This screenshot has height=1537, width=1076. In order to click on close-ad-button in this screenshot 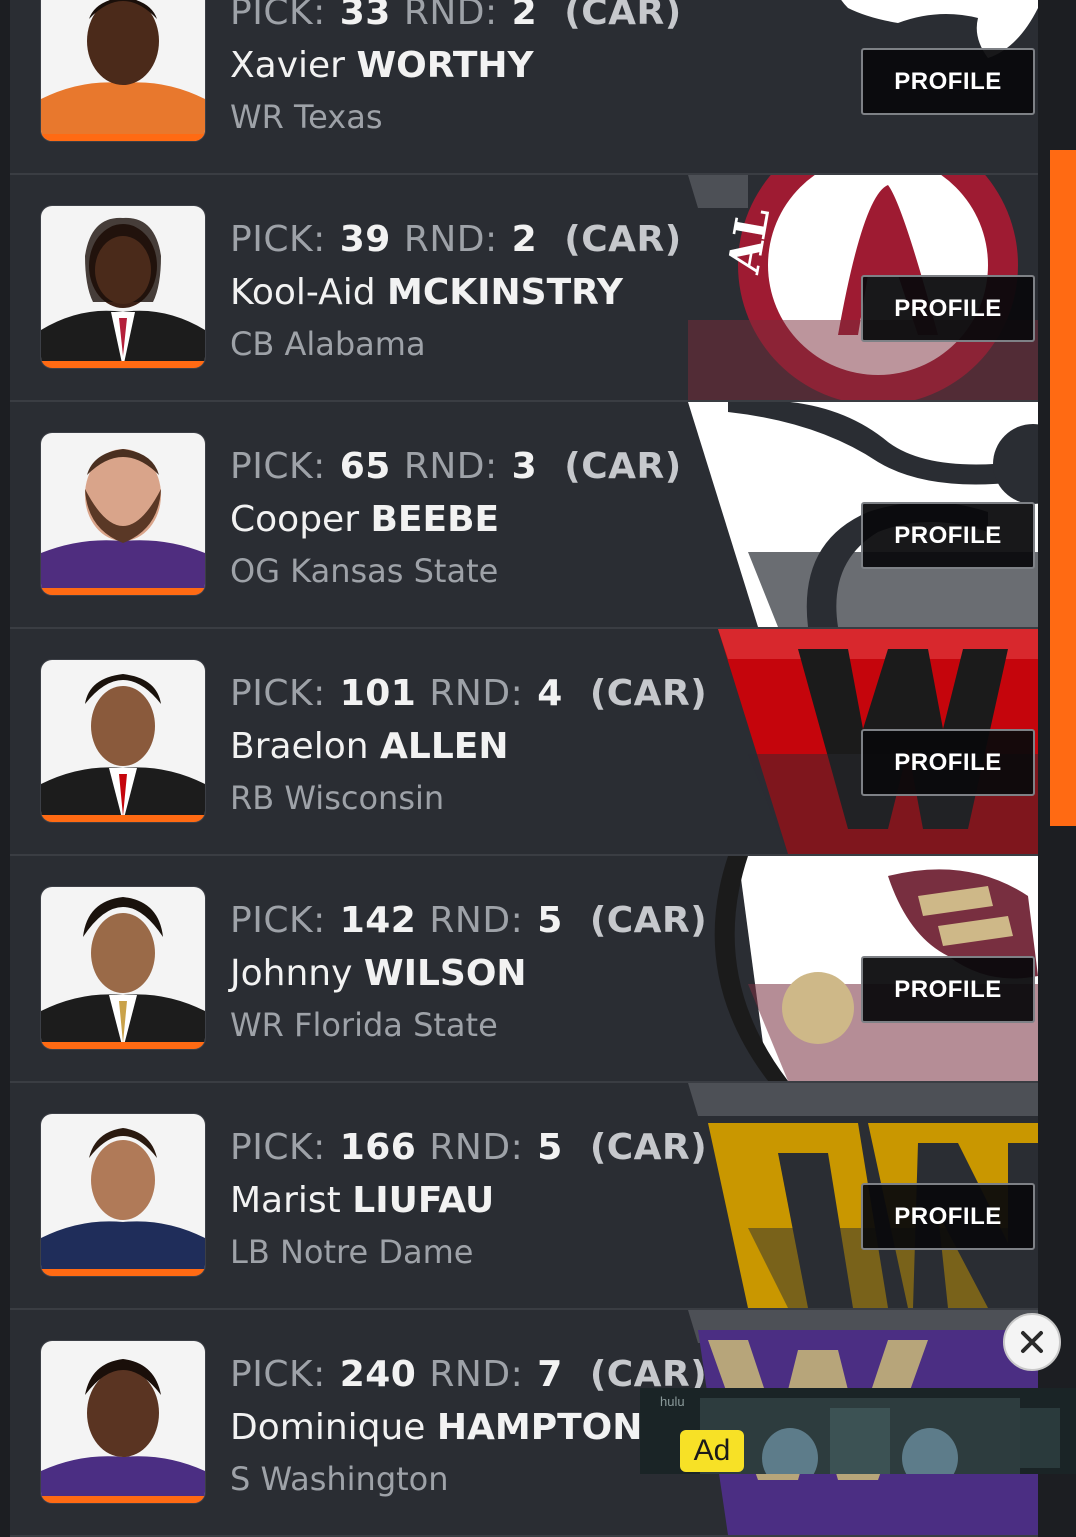, I will do `click(1032, 1342)`.